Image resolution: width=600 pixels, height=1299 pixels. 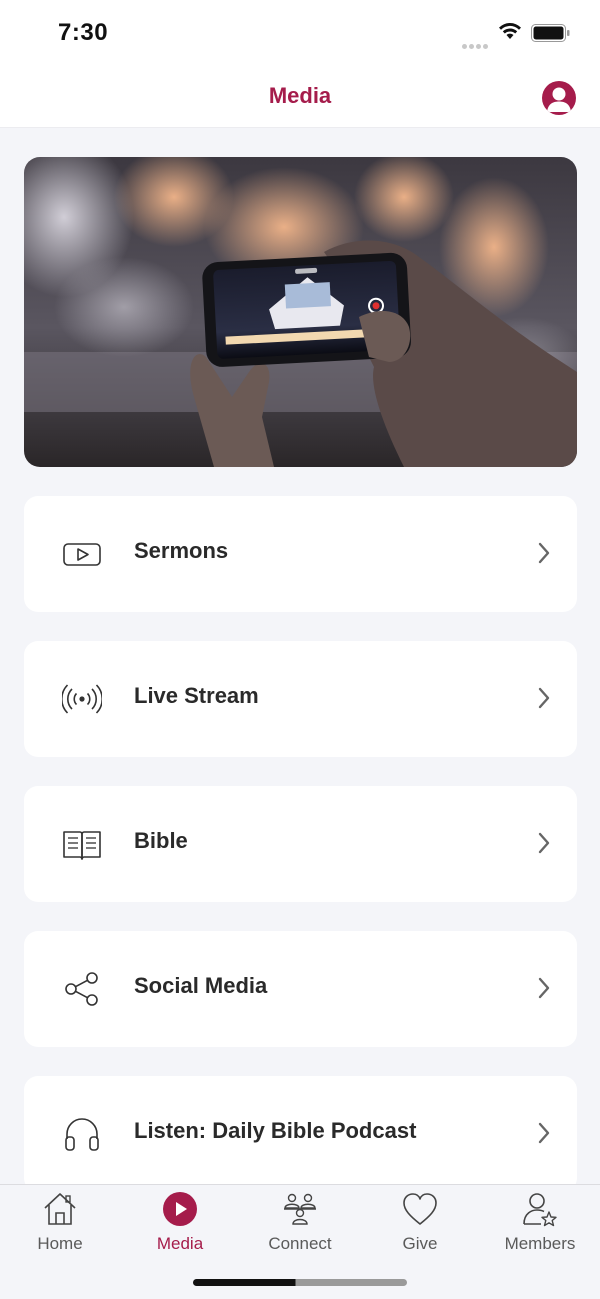 I want to click on tab-home: Home, so click(x=60, y=1225).